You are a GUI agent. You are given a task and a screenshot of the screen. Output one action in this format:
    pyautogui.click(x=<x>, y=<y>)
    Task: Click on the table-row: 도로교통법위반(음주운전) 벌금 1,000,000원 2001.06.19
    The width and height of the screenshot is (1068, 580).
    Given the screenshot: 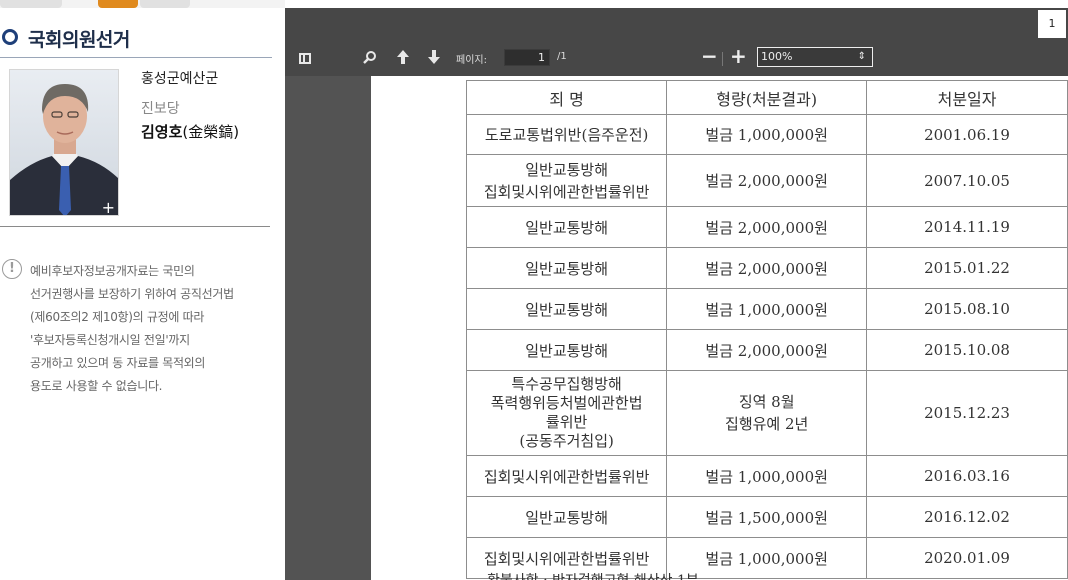 What is the action you would take?
    pyautogui.click(x=766, y=134)
    